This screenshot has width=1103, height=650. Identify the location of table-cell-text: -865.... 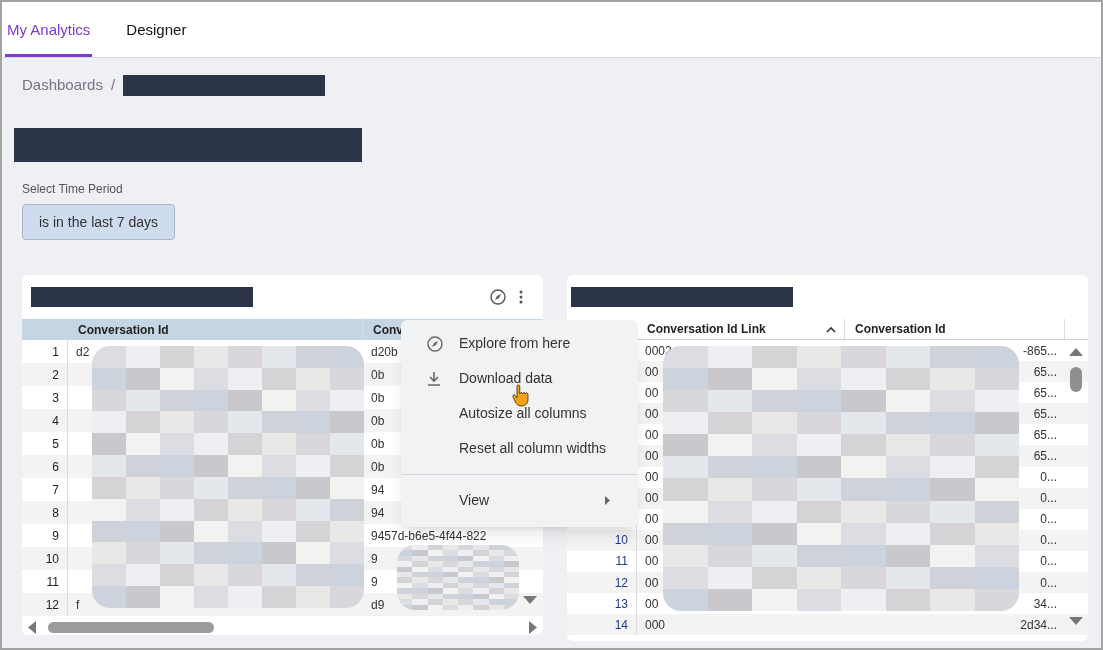
(1039, 351).